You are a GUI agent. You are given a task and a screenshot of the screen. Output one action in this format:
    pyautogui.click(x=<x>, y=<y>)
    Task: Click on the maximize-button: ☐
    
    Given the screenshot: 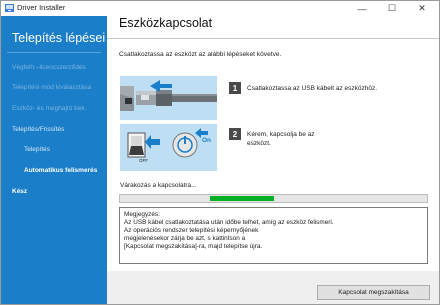 What is the action you would take?
    pyautogui.click(x=392, y=8)
    